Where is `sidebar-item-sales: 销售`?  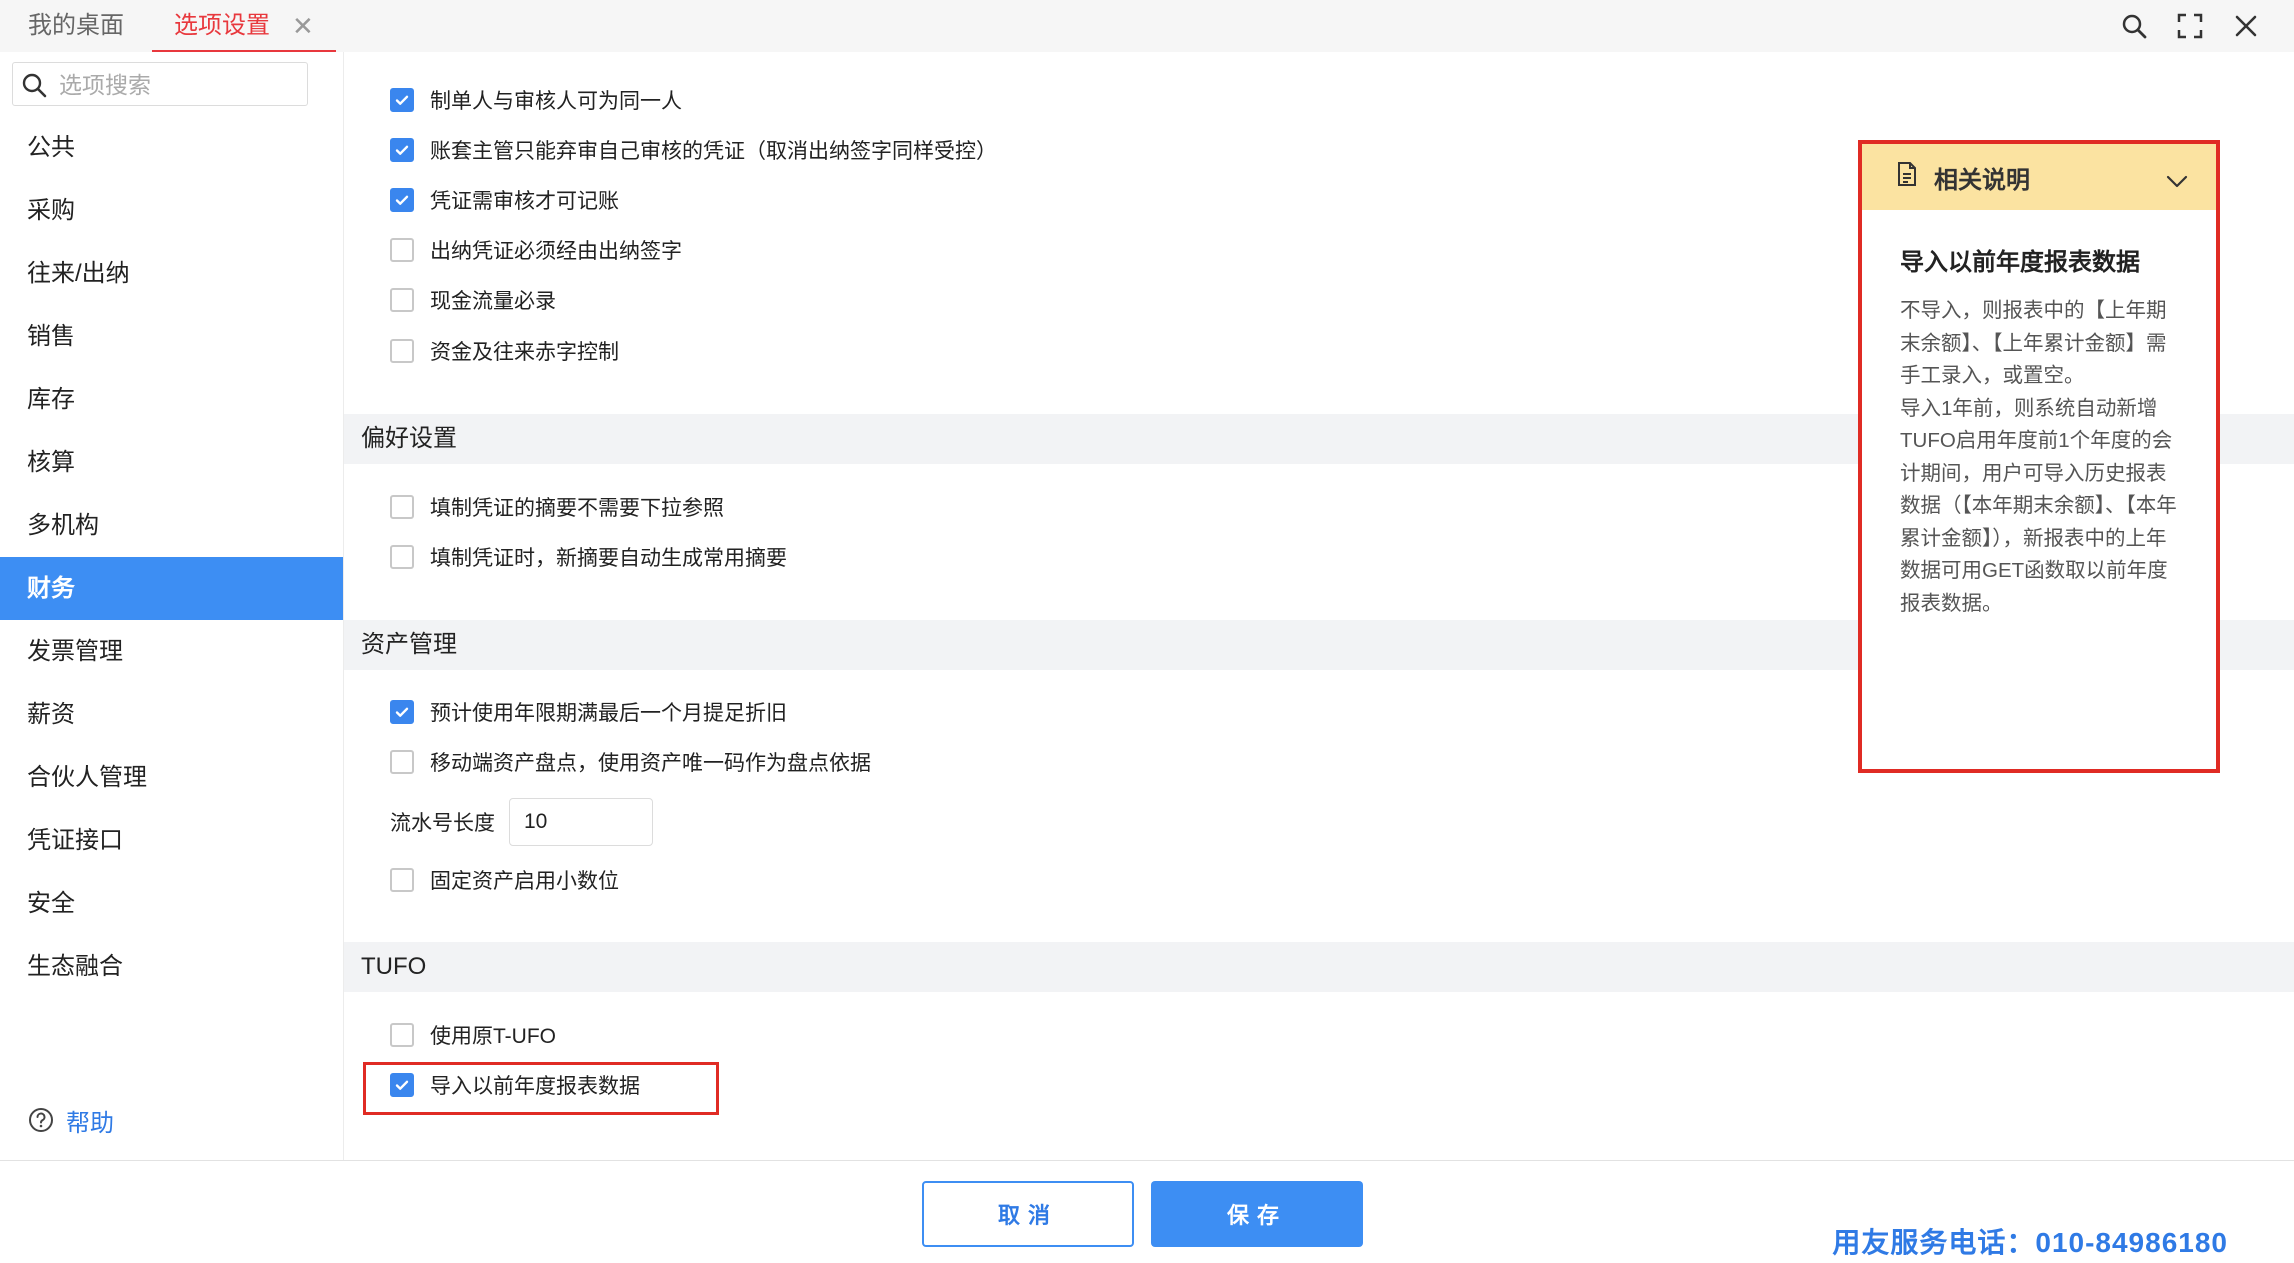 sidebar-item-sales: 销售 is located at coordinates (171, 336).